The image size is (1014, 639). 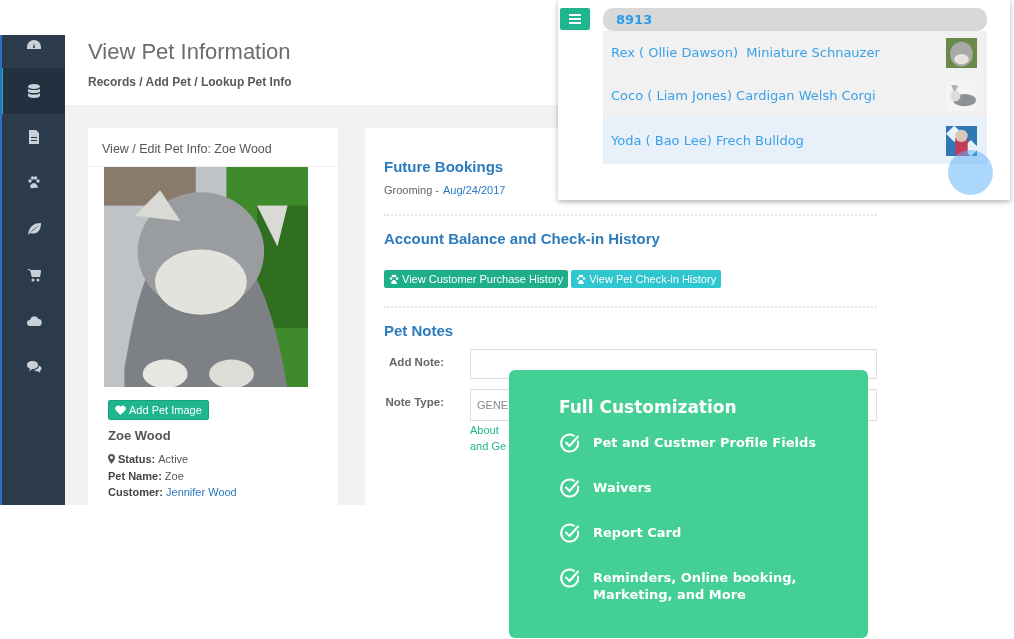 What do you see at coordinates (695, 586) in the screenshot?
I see `feature-text: Reminders, Online booking, Marketing, and More` at bounding box center [695, 586].